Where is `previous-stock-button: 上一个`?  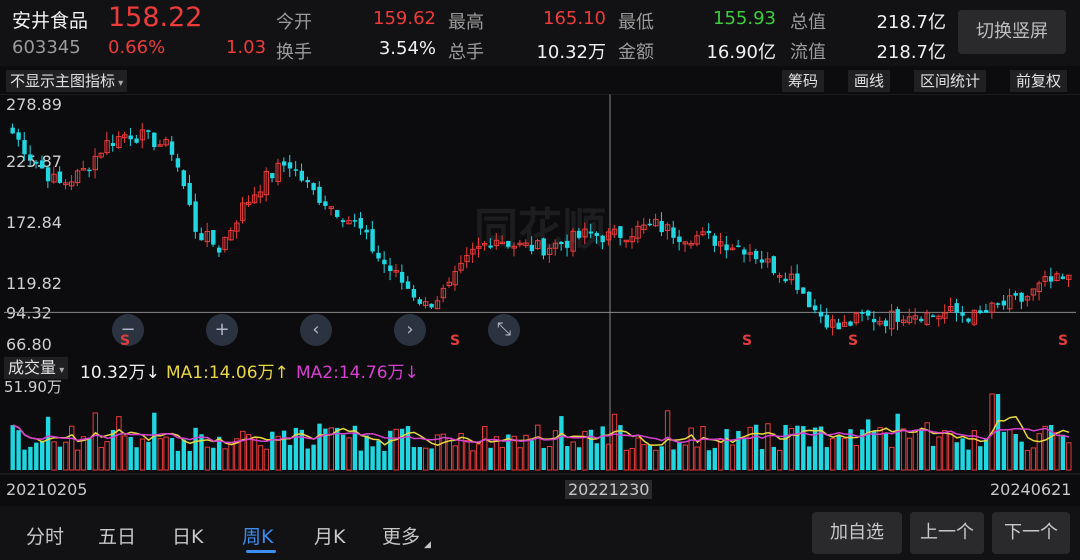 previous-stock-button: 上一个 is located at coordinates (947, 533).